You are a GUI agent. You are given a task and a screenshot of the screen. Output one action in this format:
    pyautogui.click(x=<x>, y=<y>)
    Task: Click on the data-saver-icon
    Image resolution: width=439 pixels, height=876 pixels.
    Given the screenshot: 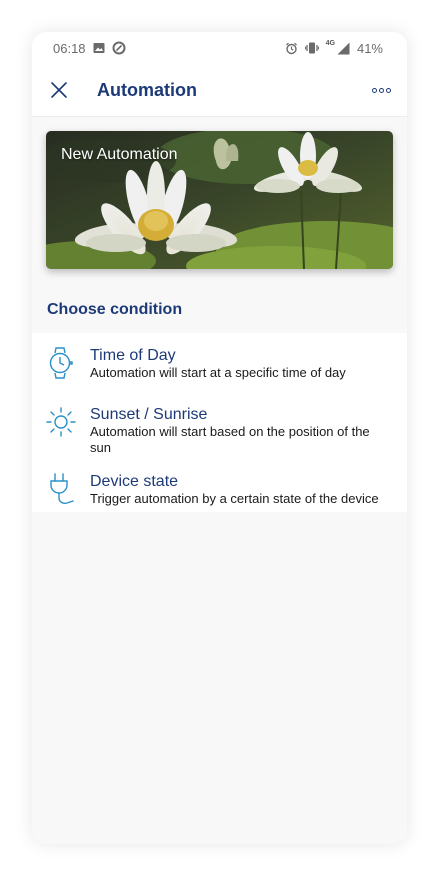 What is the action you would take?
    pyautogui.click(x=119, y=48)
    